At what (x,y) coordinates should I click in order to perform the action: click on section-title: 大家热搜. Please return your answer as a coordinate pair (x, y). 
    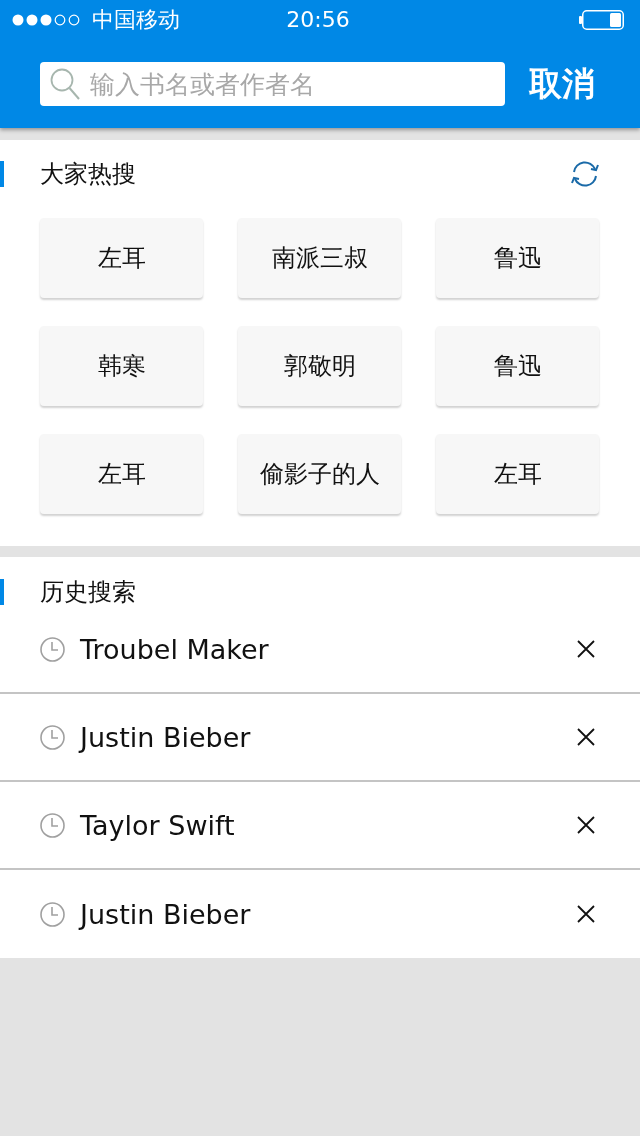
    Looking at the image, I should click on (88, 174).